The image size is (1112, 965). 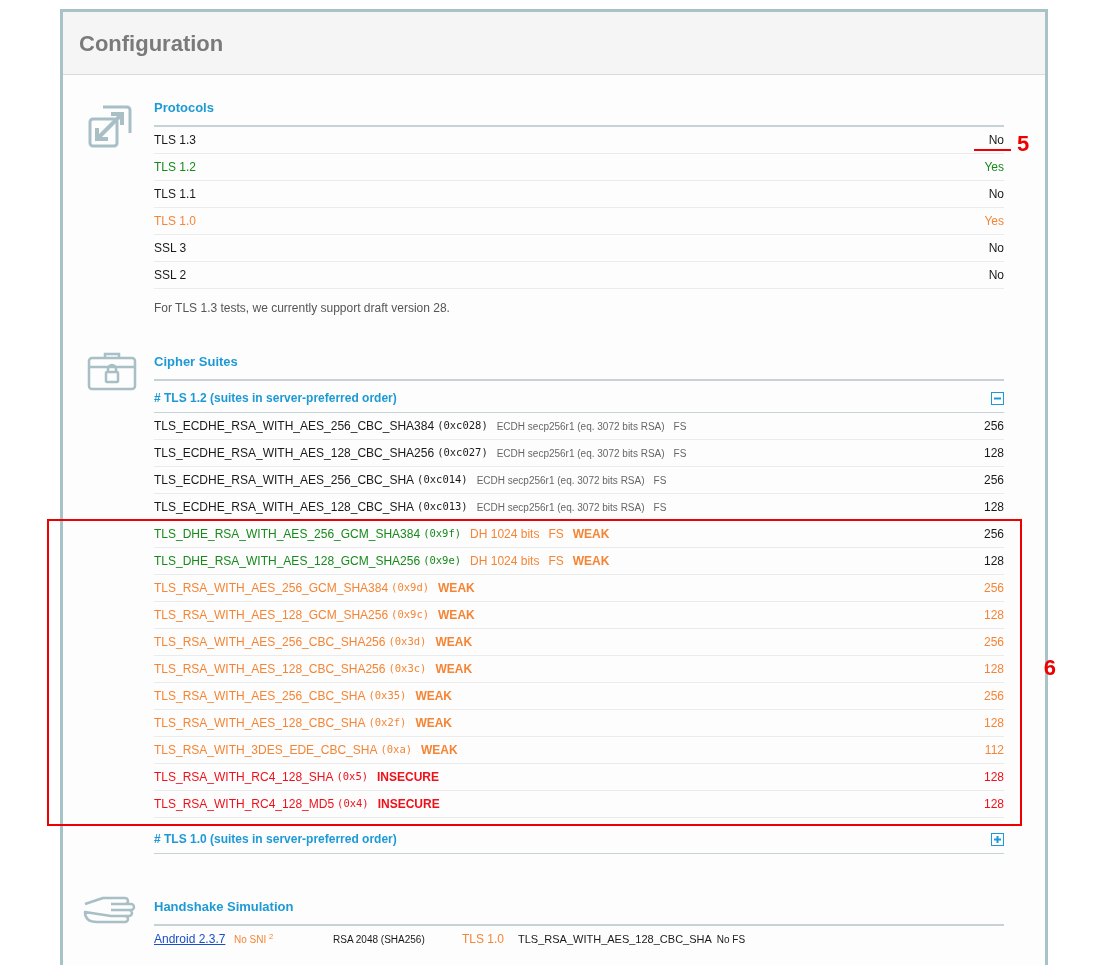 I want to click on cipher-suite-code: (0x9f), so click(x=442, y=534).